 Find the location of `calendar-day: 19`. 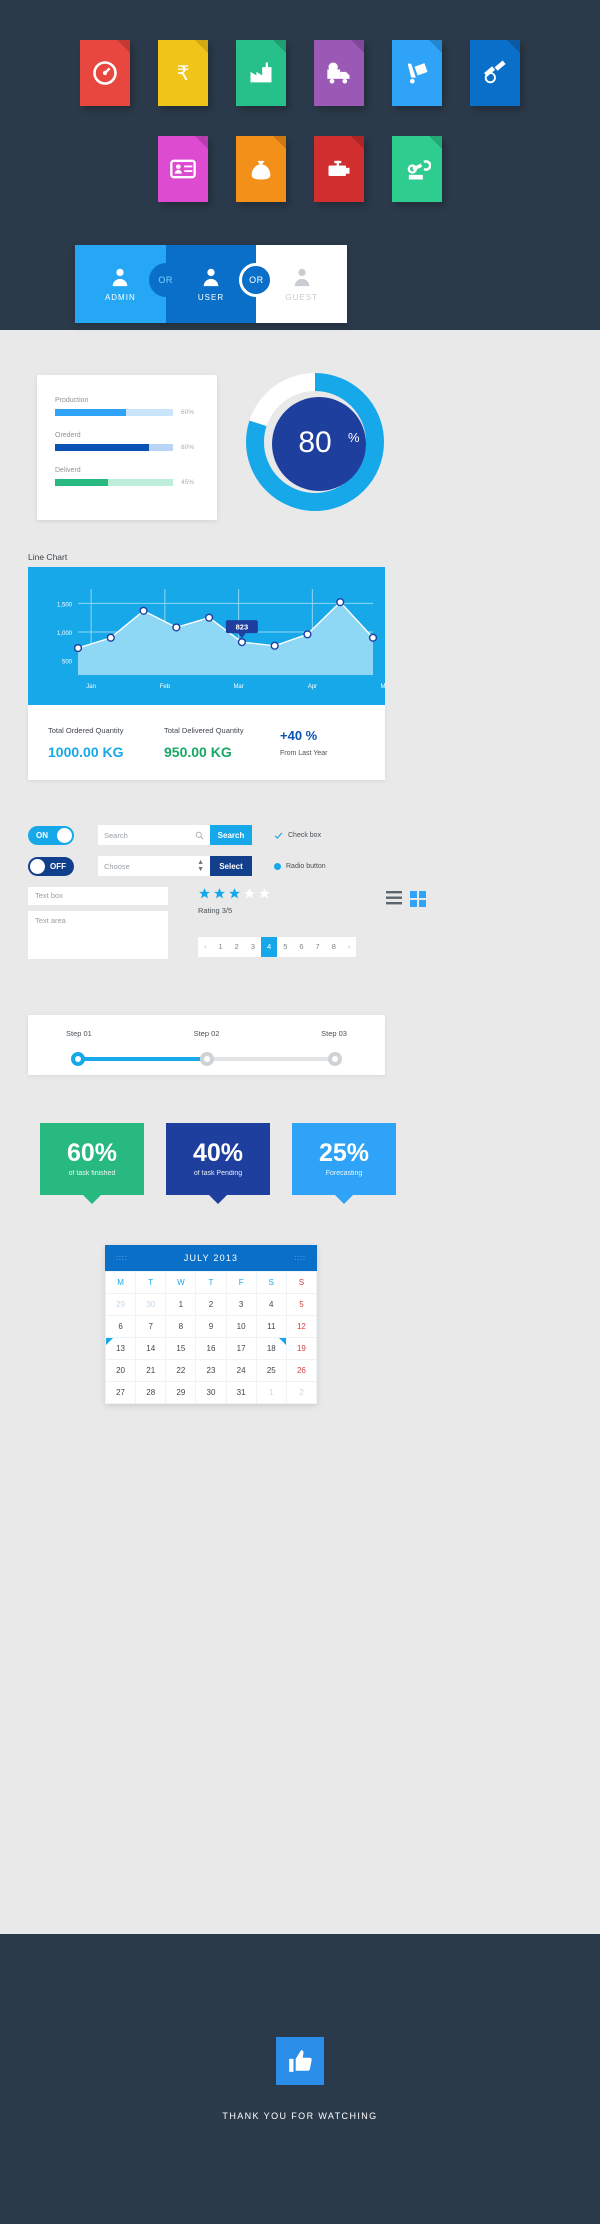

calendar-day: 19 is located at coordinates (301, 1348).